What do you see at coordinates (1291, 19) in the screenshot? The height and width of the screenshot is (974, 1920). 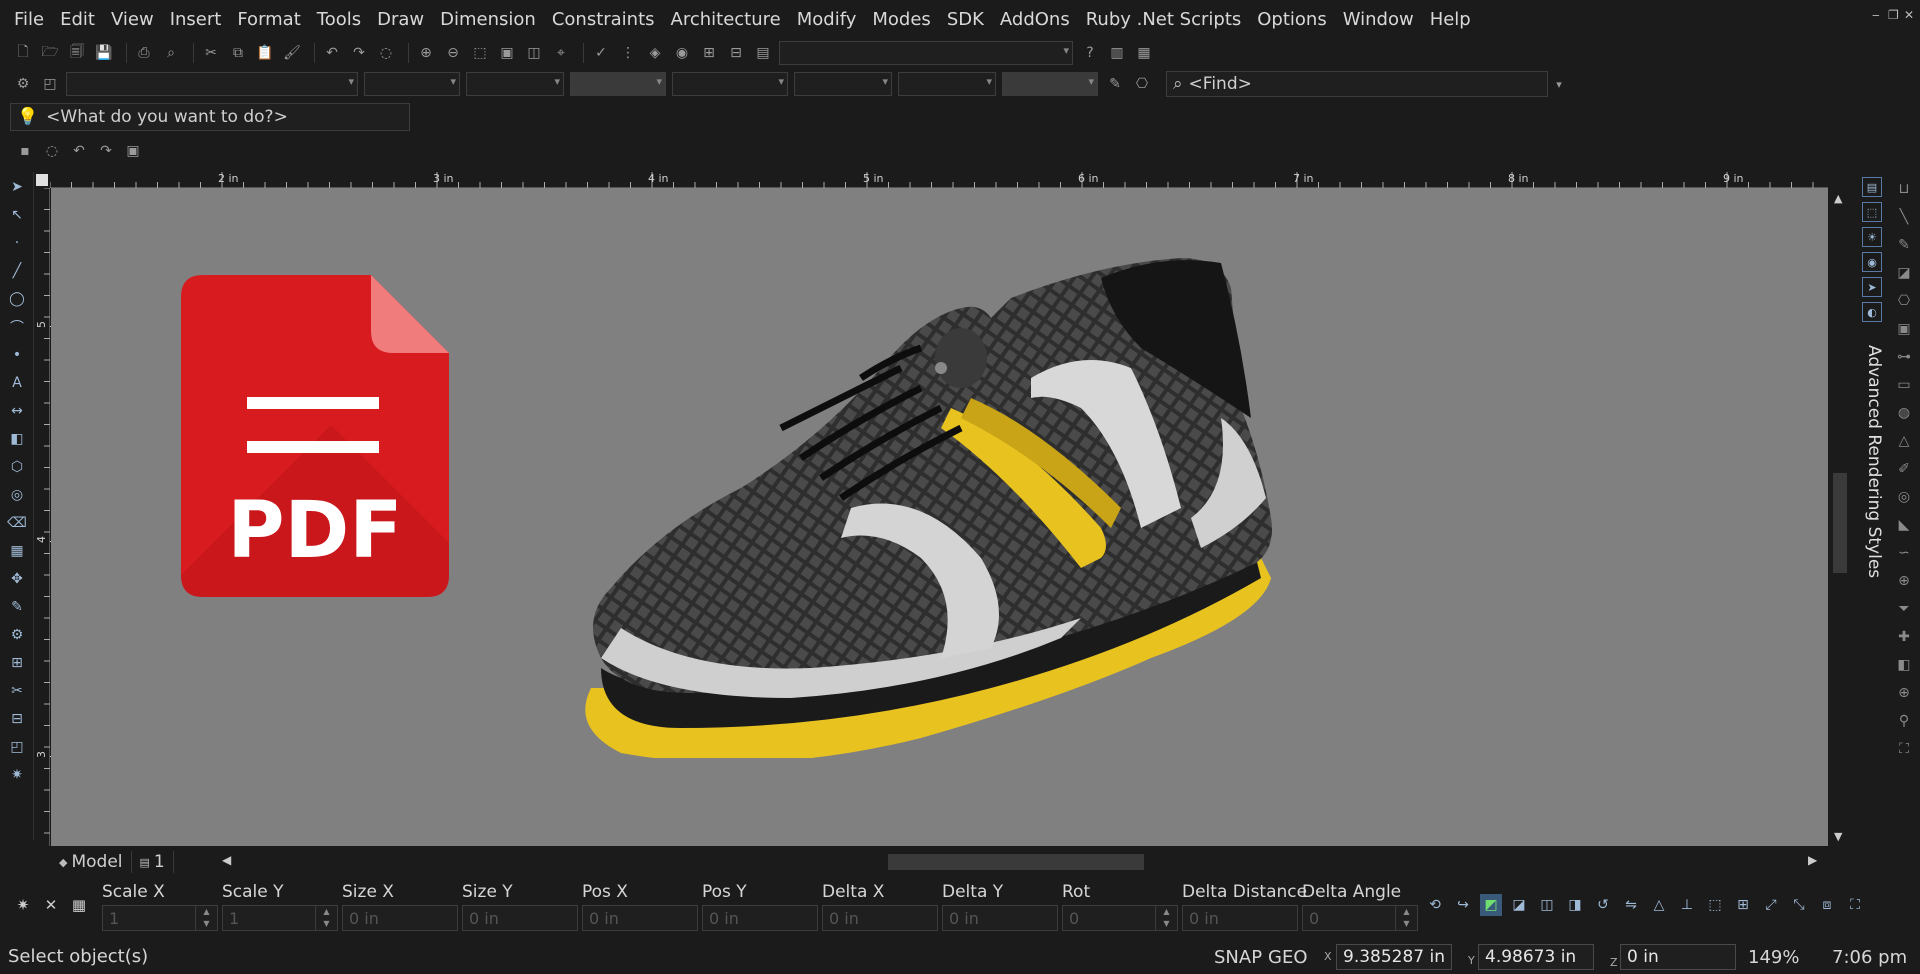 I see `menu-options: Options` at bounding box center [1291, 19].